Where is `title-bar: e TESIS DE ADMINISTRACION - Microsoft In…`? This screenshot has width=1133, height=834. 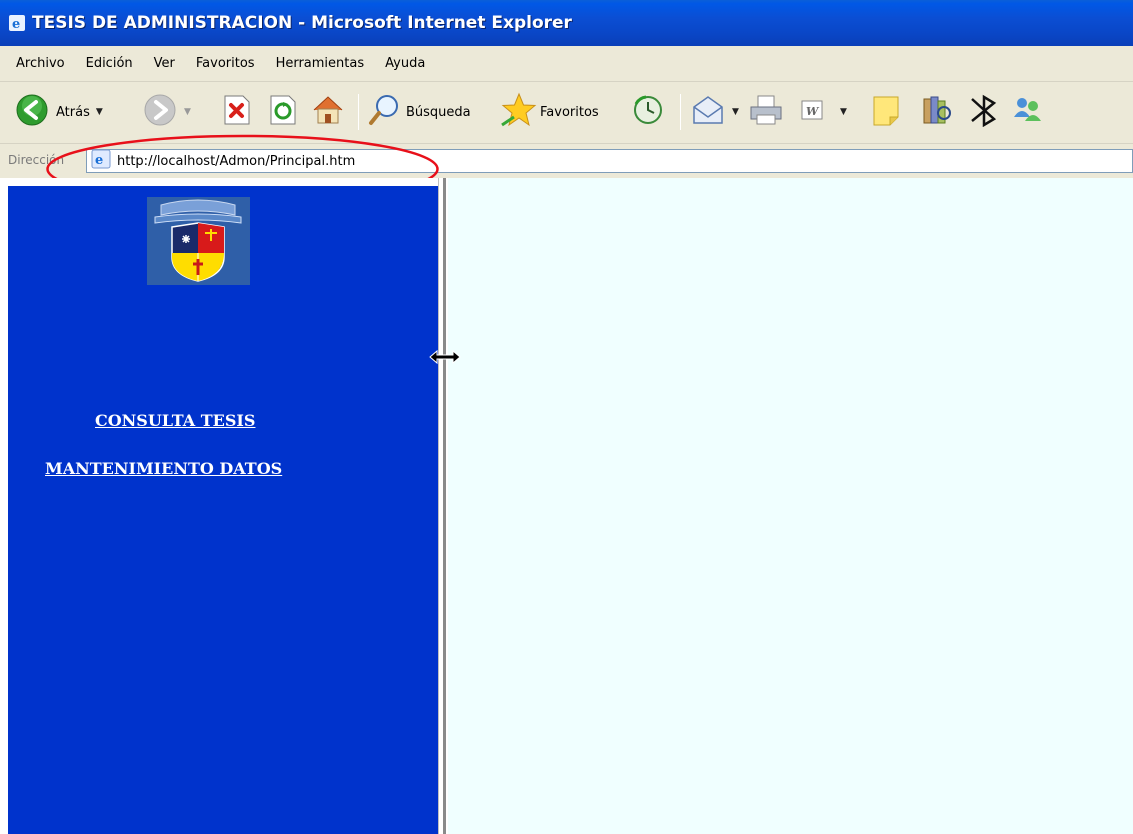 title-bar: e TESIS DE ADMINISTRACION - Microsoft In… is located at coordinates (566, 23).